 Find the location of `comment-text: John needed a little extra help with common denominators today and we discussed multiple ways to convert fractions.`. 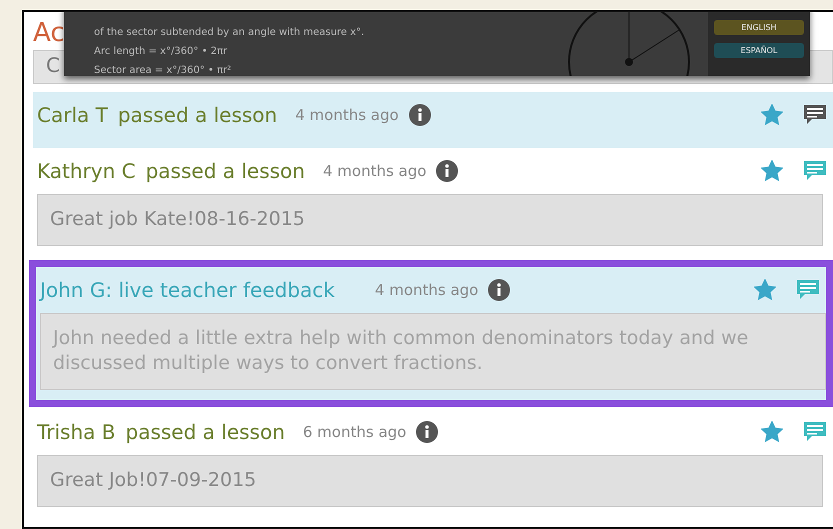

comment-text: John needed a little extra help with common denominators today and we discussed multiple ways to convert fractions. is located at coordinates (433, 351).